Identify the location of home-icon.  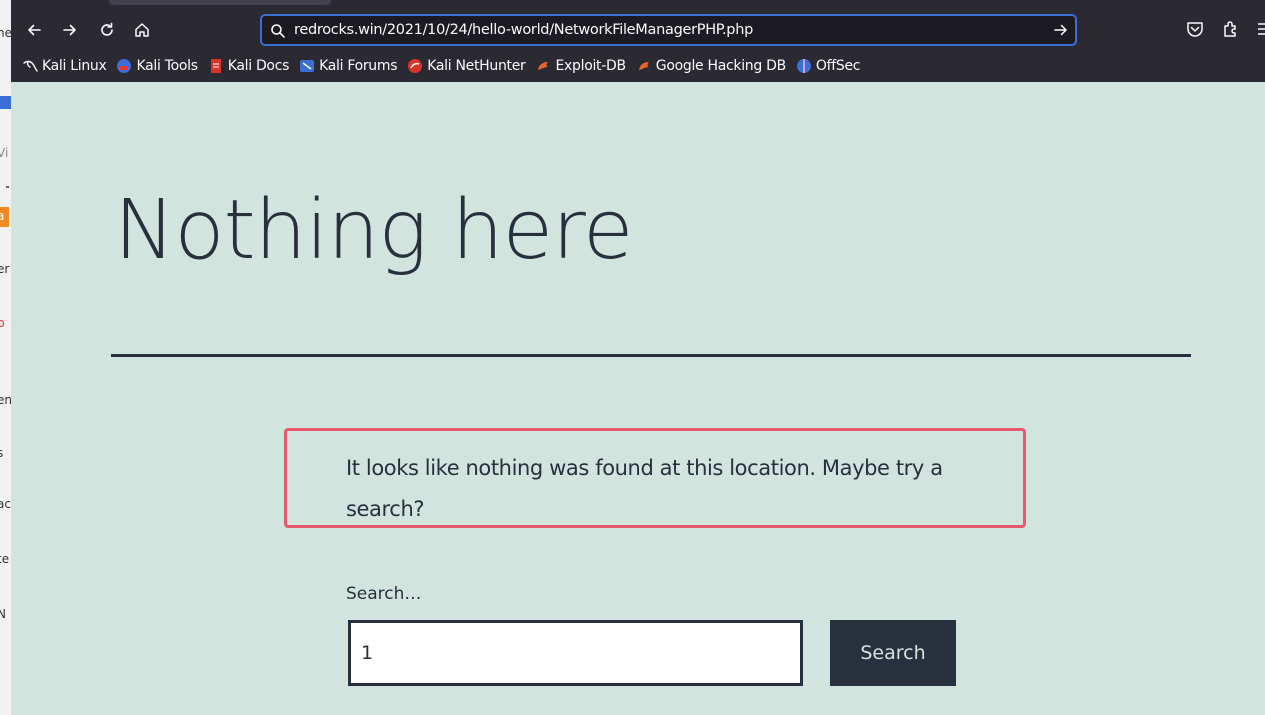
(142, 30).